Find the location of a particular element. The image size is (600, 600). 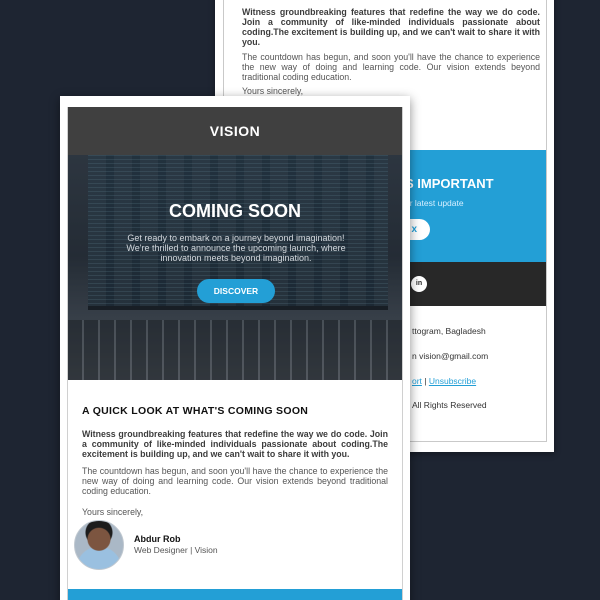

discover-button: DISCOVER is located at coordinates (236, 291).